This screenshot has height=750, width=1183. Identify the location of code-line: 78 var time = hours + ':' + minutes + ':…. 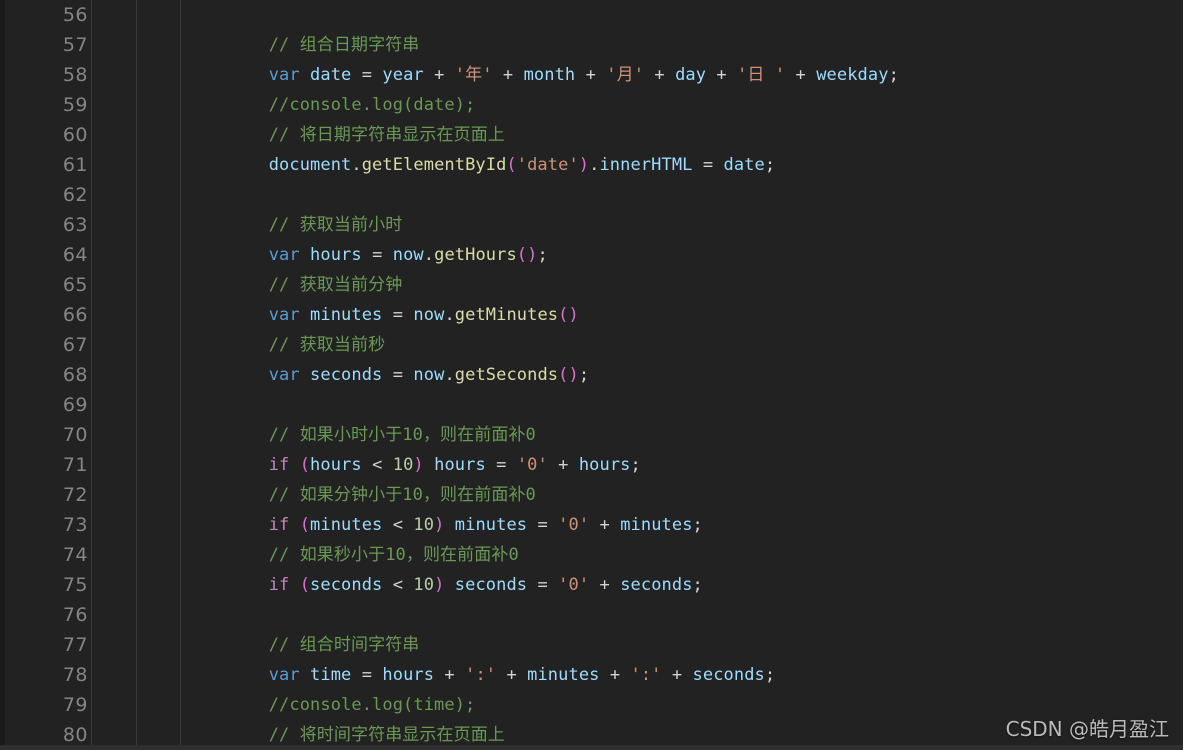
(591, 675).